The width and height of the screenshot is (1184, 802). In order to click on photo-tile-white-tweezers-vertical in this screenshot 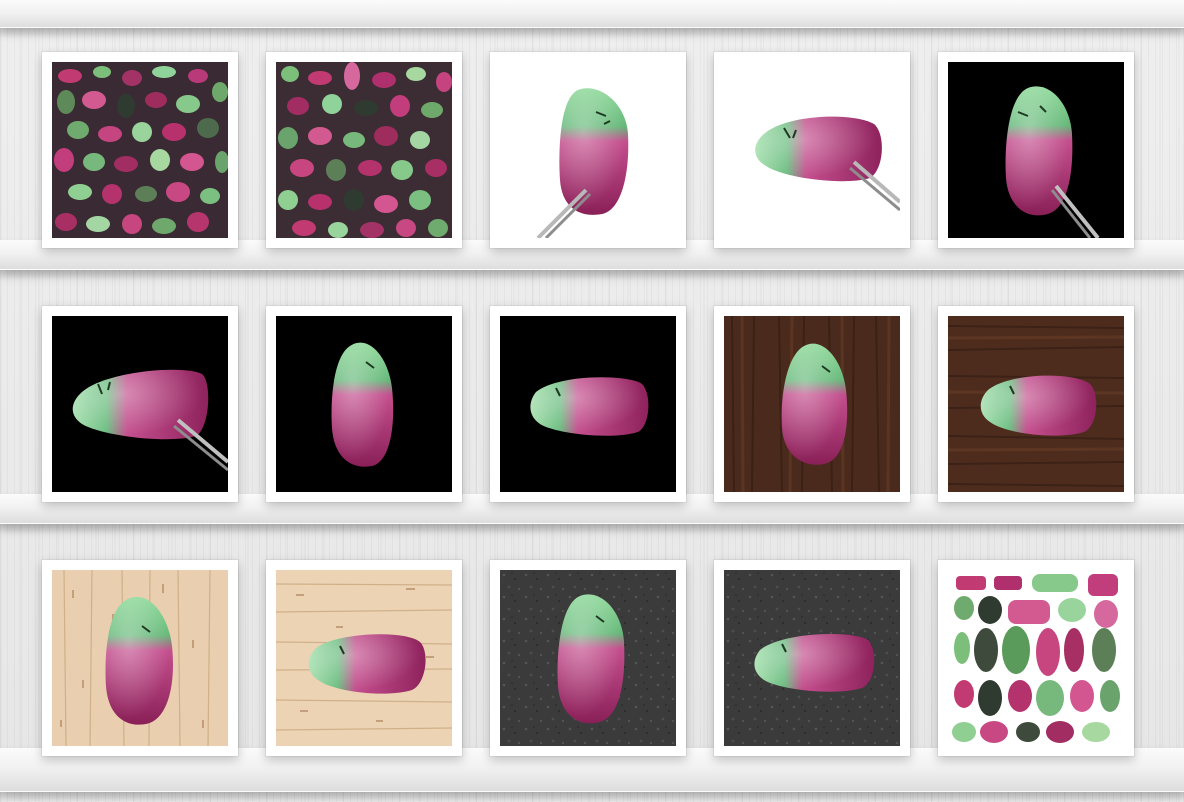, I will do `click(588, 150)`.